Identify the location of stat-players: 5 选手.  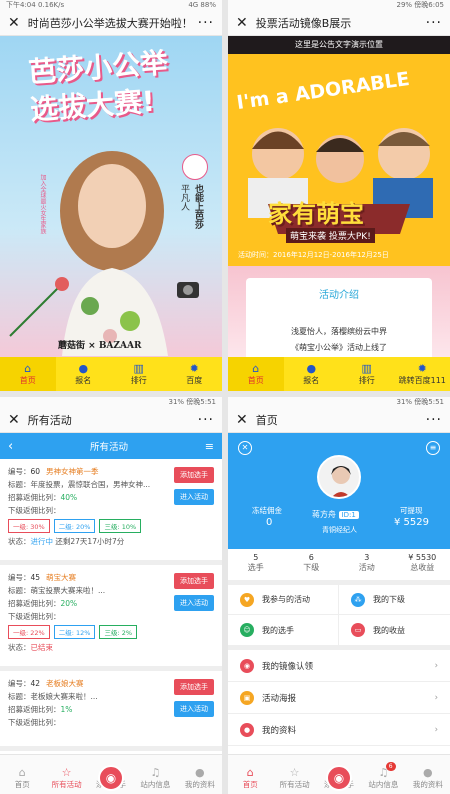
(256, 566).